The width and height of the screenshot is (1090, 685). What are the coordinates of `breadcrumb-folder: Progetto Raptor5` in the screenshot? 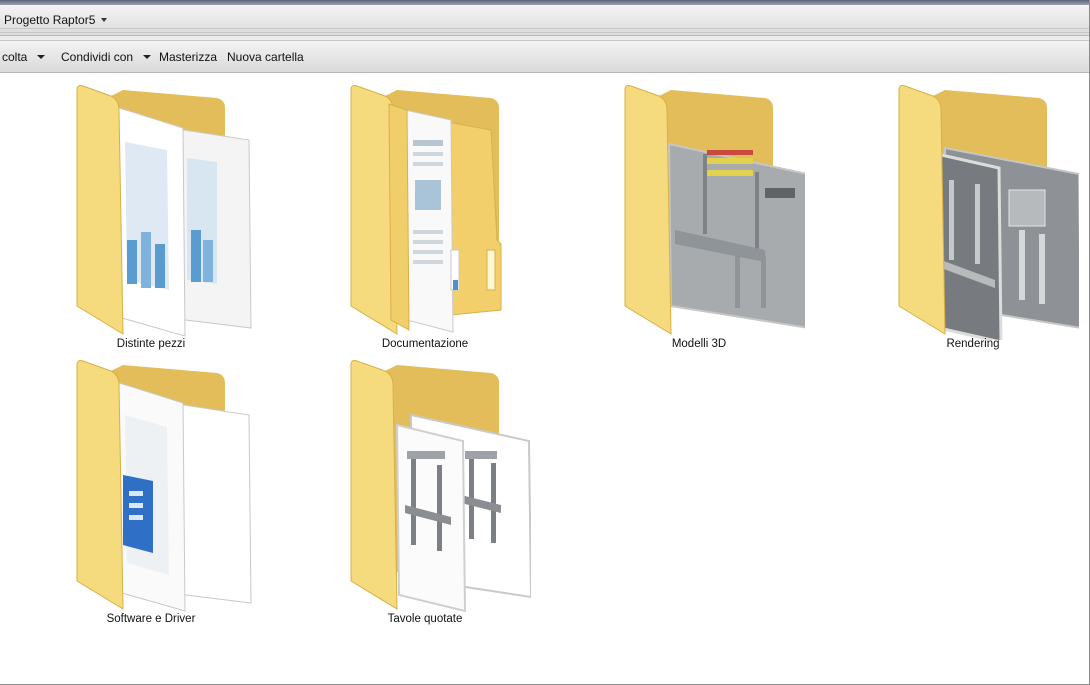 It's located at (49, 20).